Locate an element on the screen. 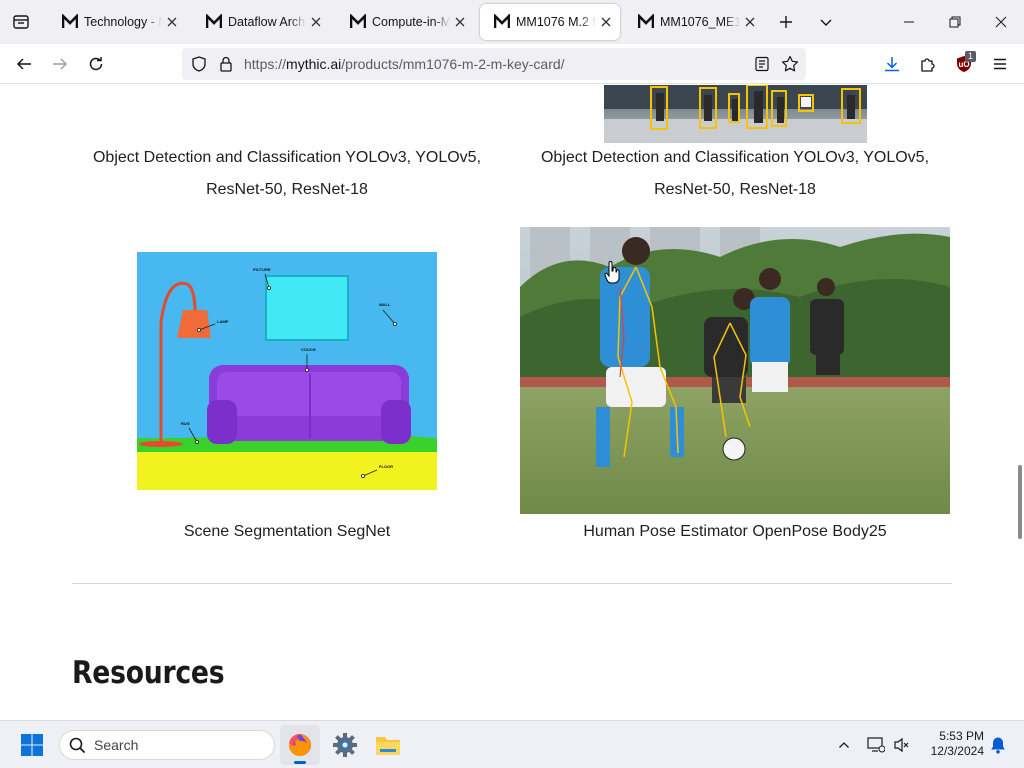 The height and width of the screenshot is (768, 1024). tab-dataflow-architecture: Dataflow Architecture is located at coordinates (261, 22).